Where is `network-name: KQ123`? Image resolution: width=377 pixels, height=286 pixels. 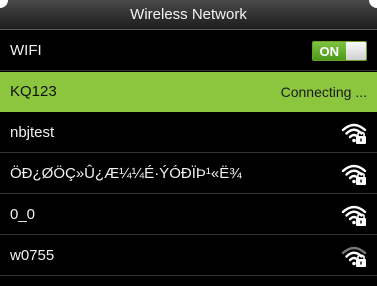 network-name: KQ123 is located at coordinates (33, 91).